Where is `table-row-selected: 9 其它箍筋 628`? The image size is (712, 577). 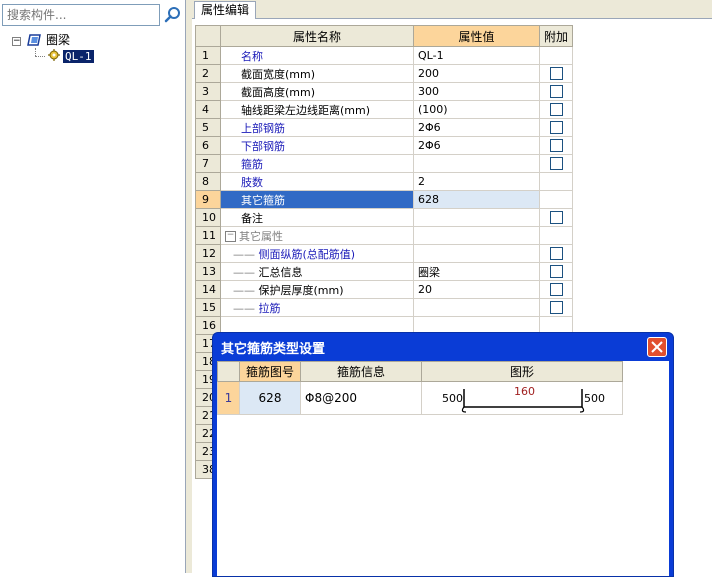
table-row-selected: 9 其它箍筋 628 is located at coordinates (384, 199).